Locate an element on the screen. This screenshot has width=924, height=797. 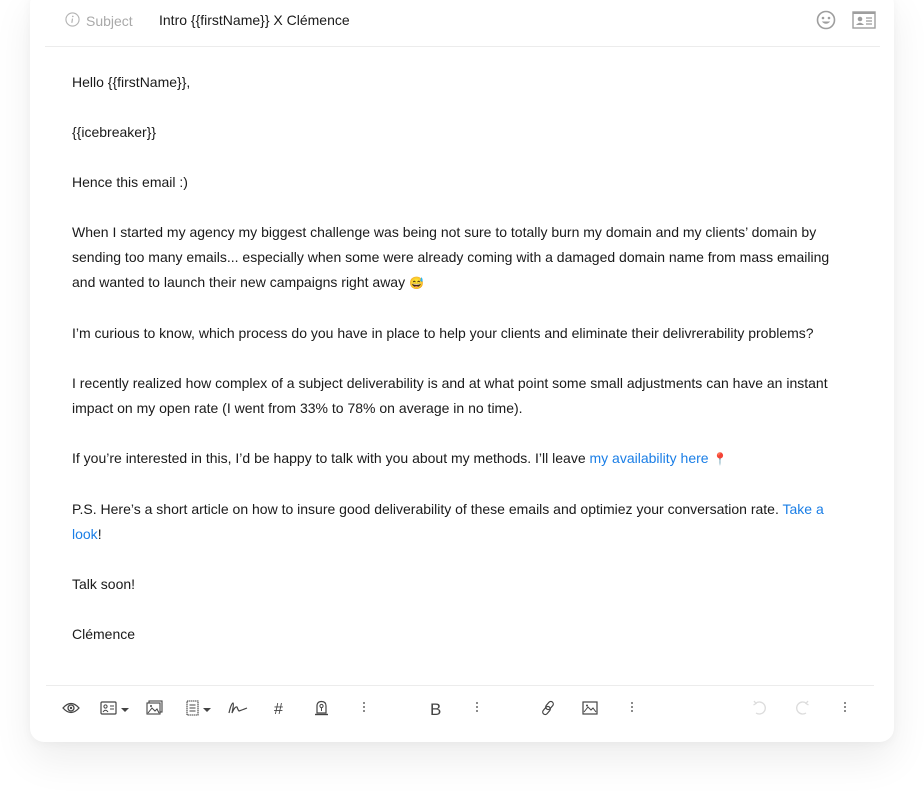
editor-toolbar: # B is located at coordinates (460, 708).